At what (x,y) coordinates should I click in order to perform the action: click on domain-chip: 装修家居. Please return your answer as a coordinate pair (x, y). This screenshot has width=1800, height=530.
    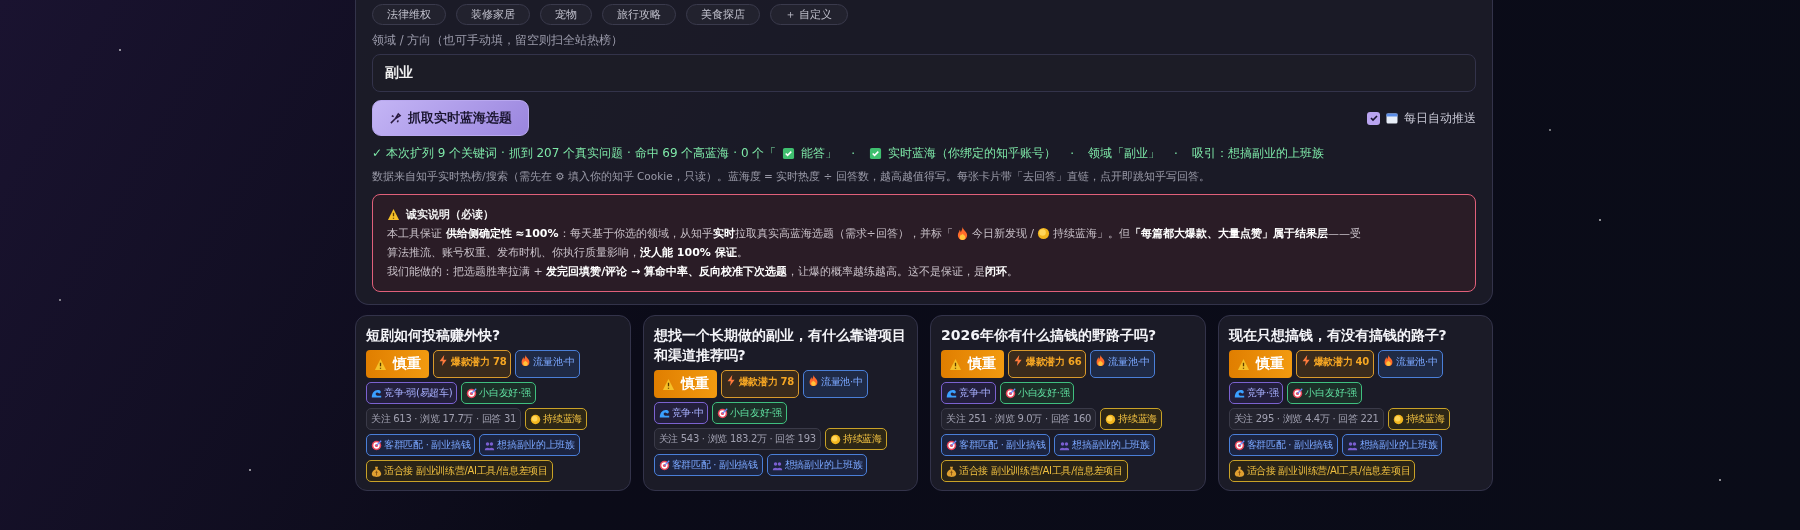
    Looking at the image, I should click on (493, 14).